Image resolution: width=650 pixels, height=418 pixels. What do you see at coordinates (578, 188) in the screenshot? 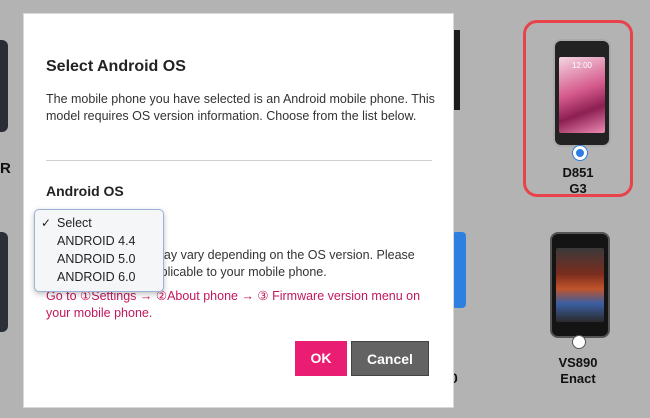
I see `phone-name-label: G3` at bounding box center [578, 188].